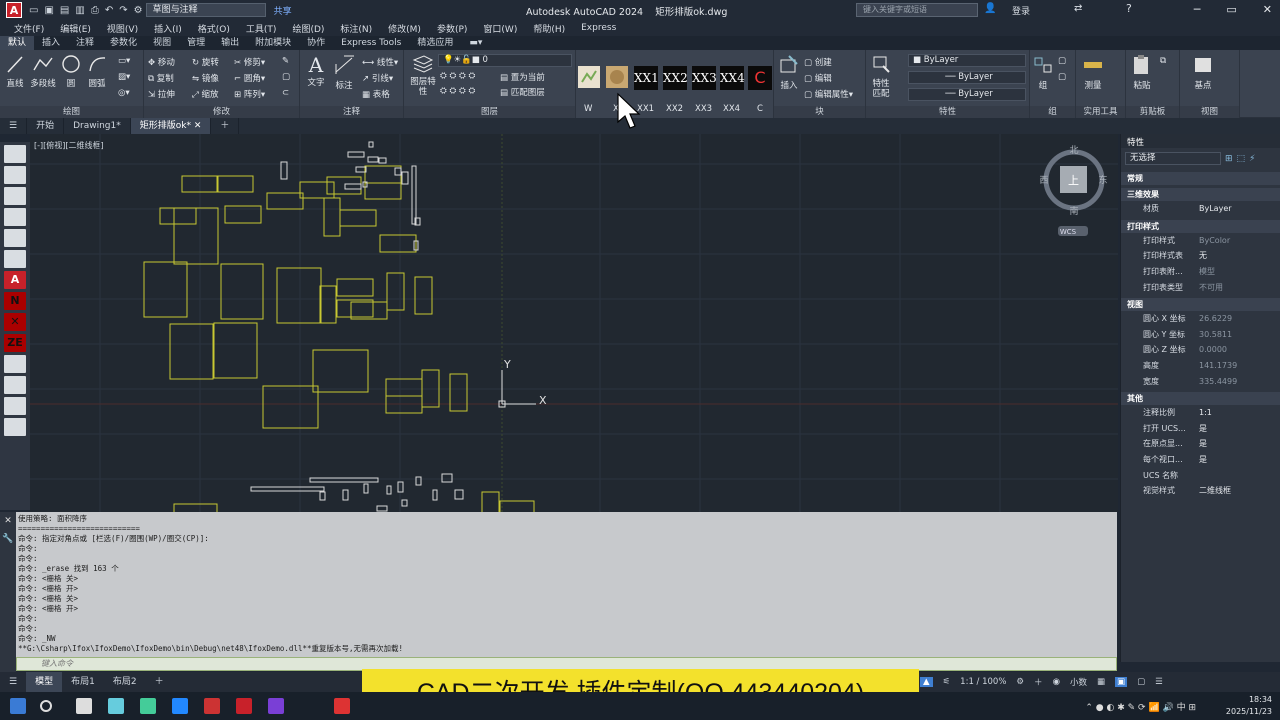 Image resolution: width=1280 pixels, height=720 pixels. What do you see at coordinates (48, 10) in the screenshot?
I see `open-icon: ▣` at bounding box center [48, 10].